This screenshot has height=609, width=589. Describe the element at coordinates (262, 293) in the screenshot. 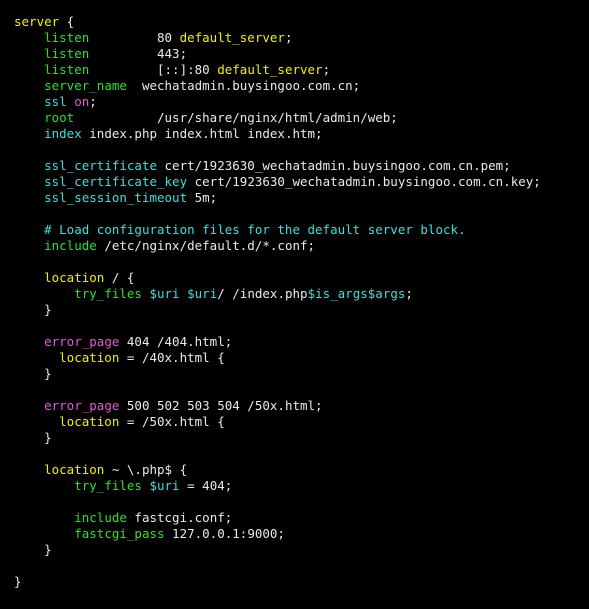

I see `line-try-files-root-token-6: / /index.php` at that location.